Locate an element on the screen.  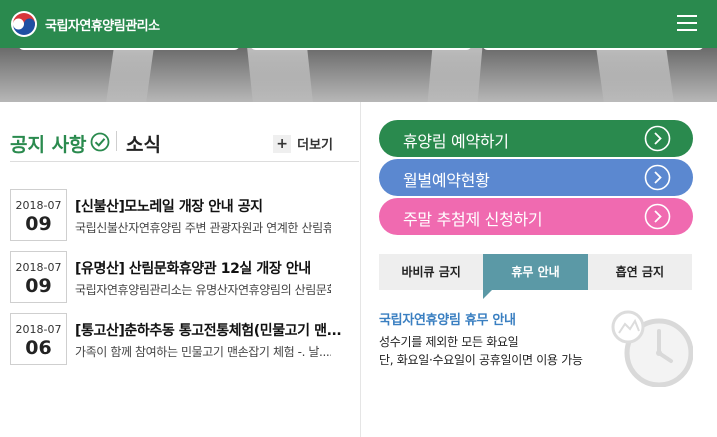
monthly-status-button: 월별예약현황 is located at coordinates (536, 177).